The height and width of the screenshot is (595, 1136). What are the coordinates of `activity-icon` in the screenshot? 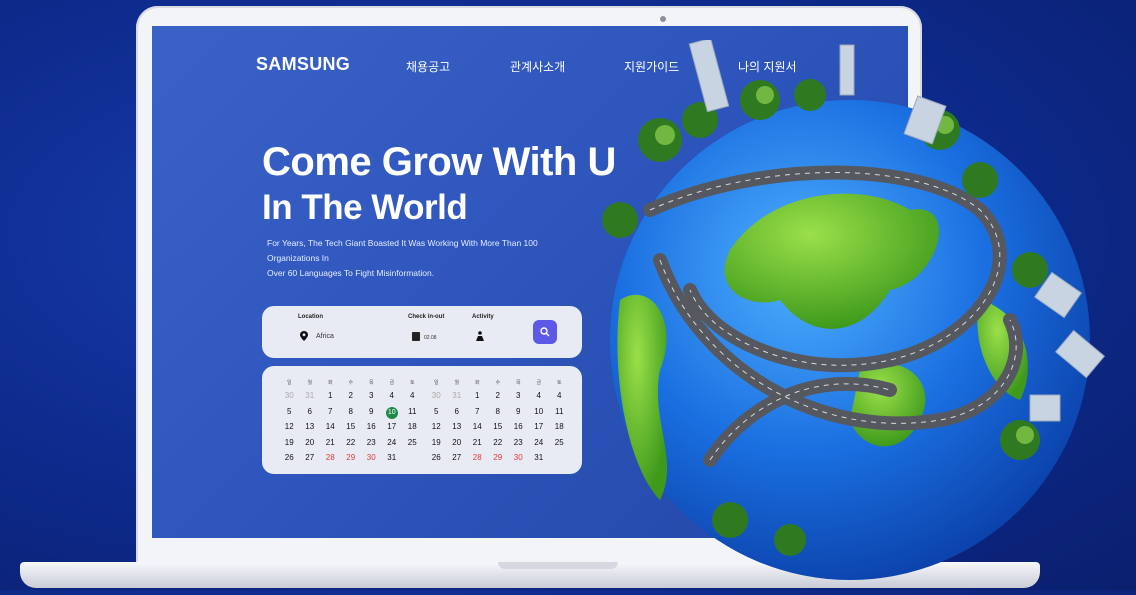 It's located at (480, 336).